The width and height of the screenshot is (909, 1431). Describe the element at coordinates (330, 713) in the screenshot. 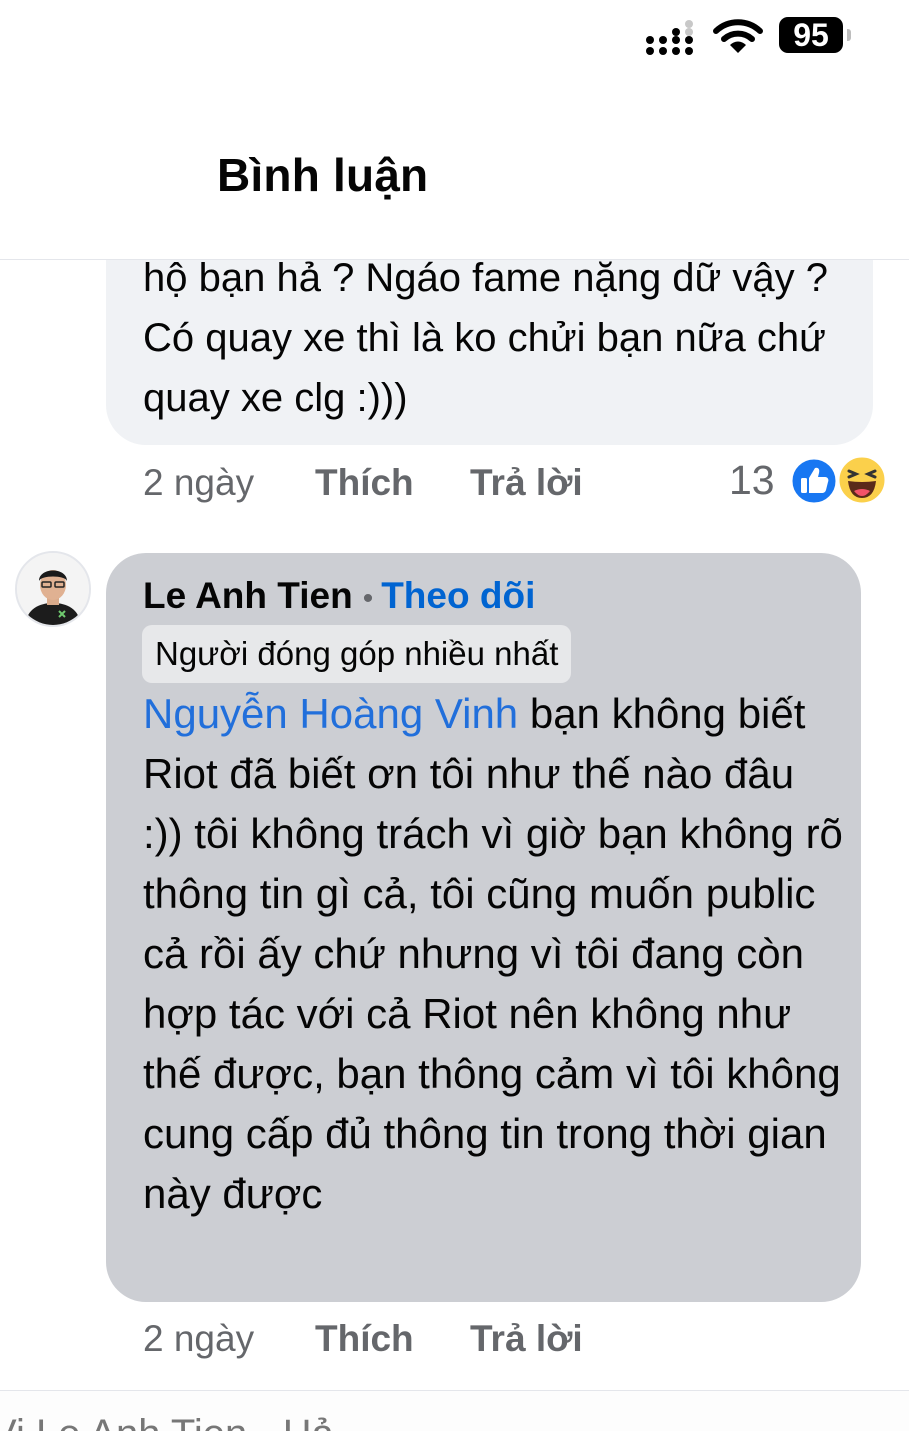

I see `mention-link: Nguyễn Hoàng Vinh` at that location.